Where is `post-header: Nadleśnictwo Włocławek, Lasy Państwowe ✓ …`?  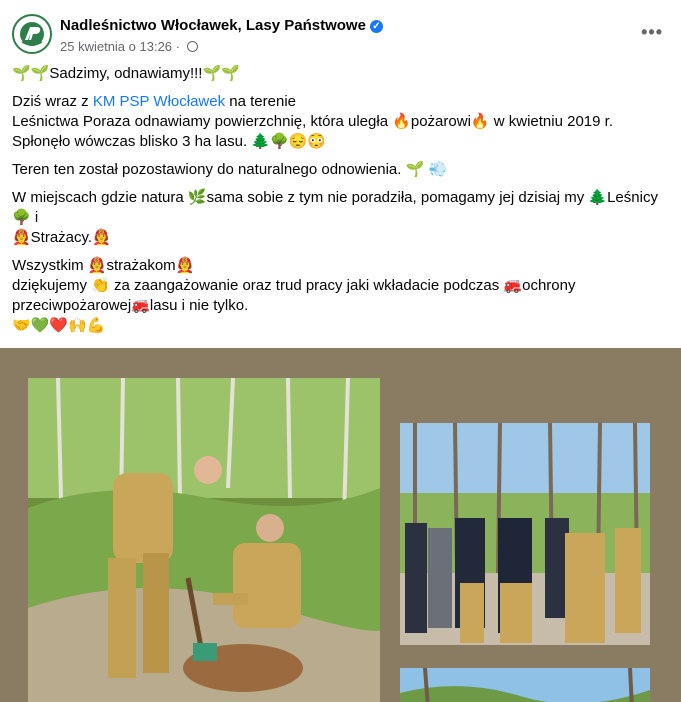
post-header: Nadleśnictwo Włocławek, Lasy Państwowe ✓ … is located at coordinates (340, 36).